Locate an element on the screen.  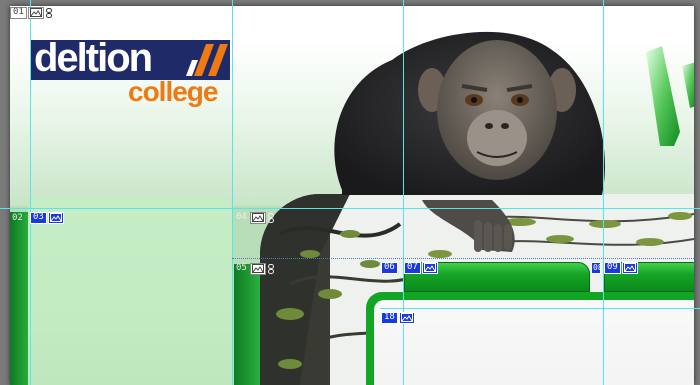
slice-05-label: 05 is located at coordinates (254, 268).